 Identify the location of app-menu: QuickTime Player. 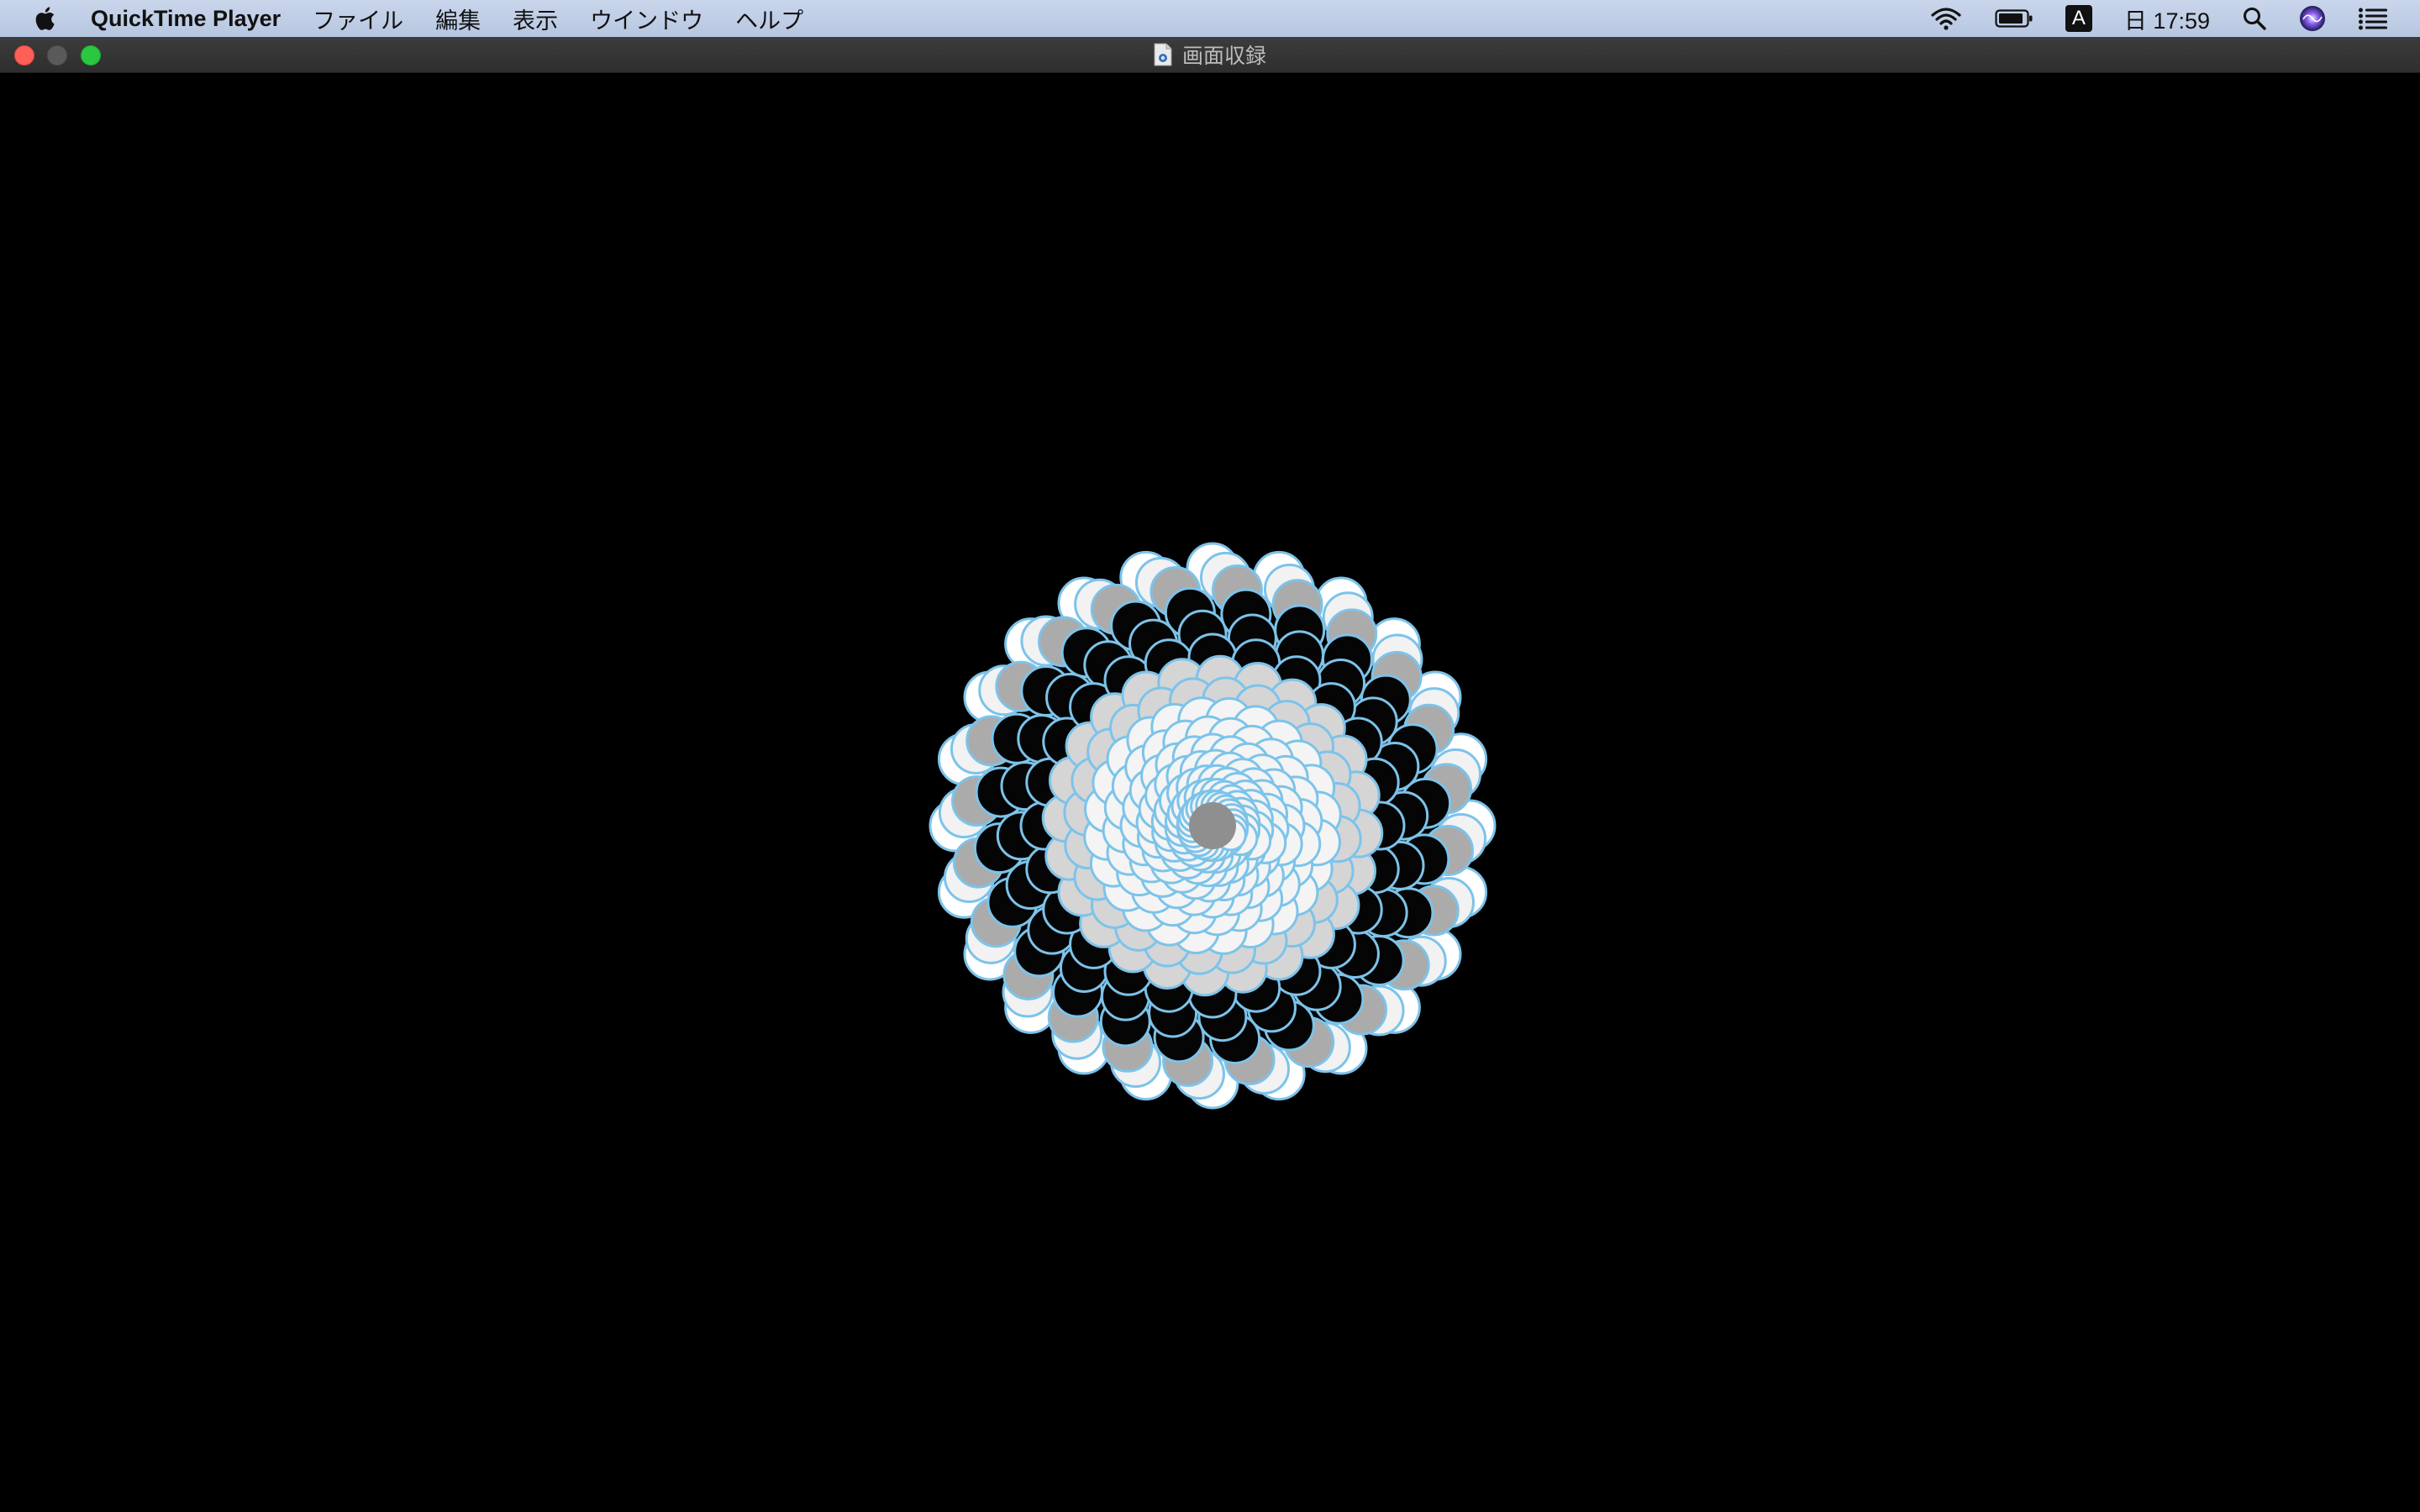
(186, 19).